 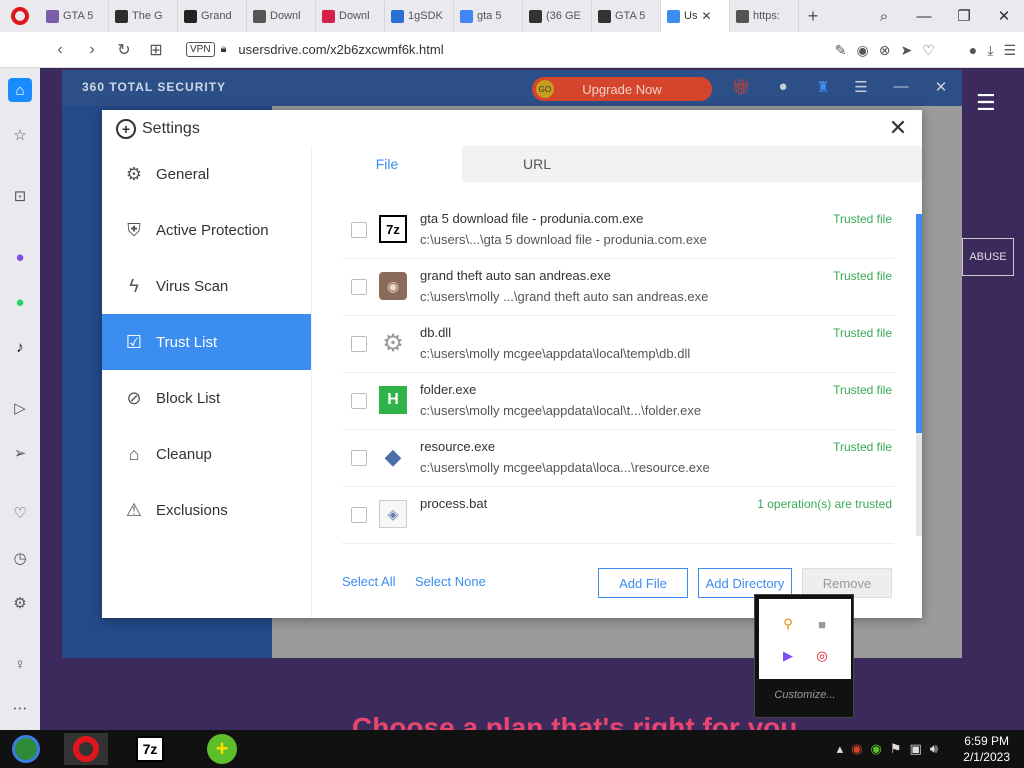 What do you see at coordinates (124, 50) in the screenshot?
I see `reload-icon: ↻` at bounding box center [124, 50].